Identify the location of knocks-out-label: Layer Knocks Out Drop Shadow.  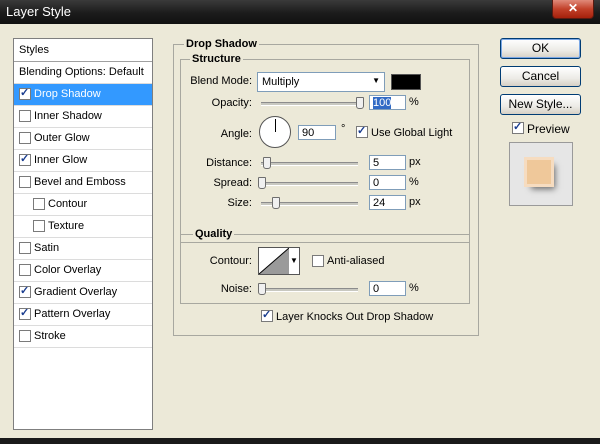
(354, 317).